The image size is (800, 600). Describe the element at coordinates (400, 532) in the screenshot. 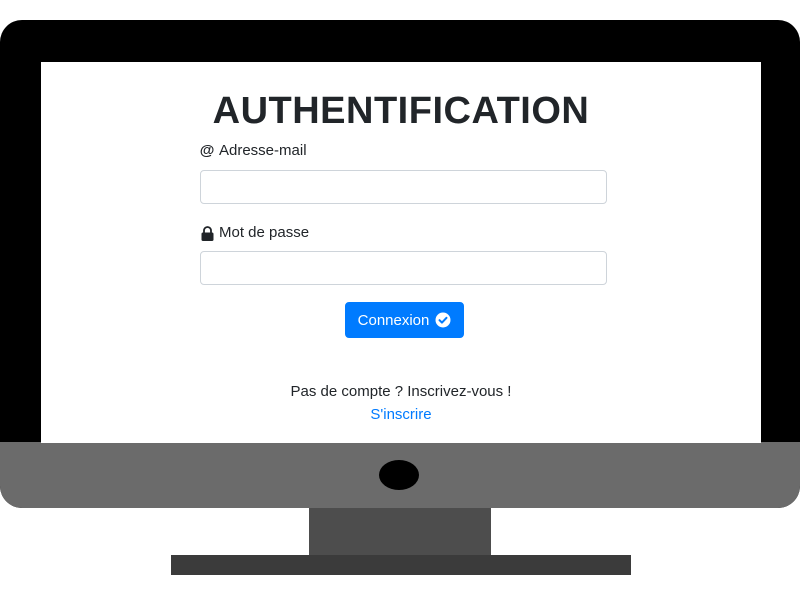

I see `monitor-stand-neck` at that location.